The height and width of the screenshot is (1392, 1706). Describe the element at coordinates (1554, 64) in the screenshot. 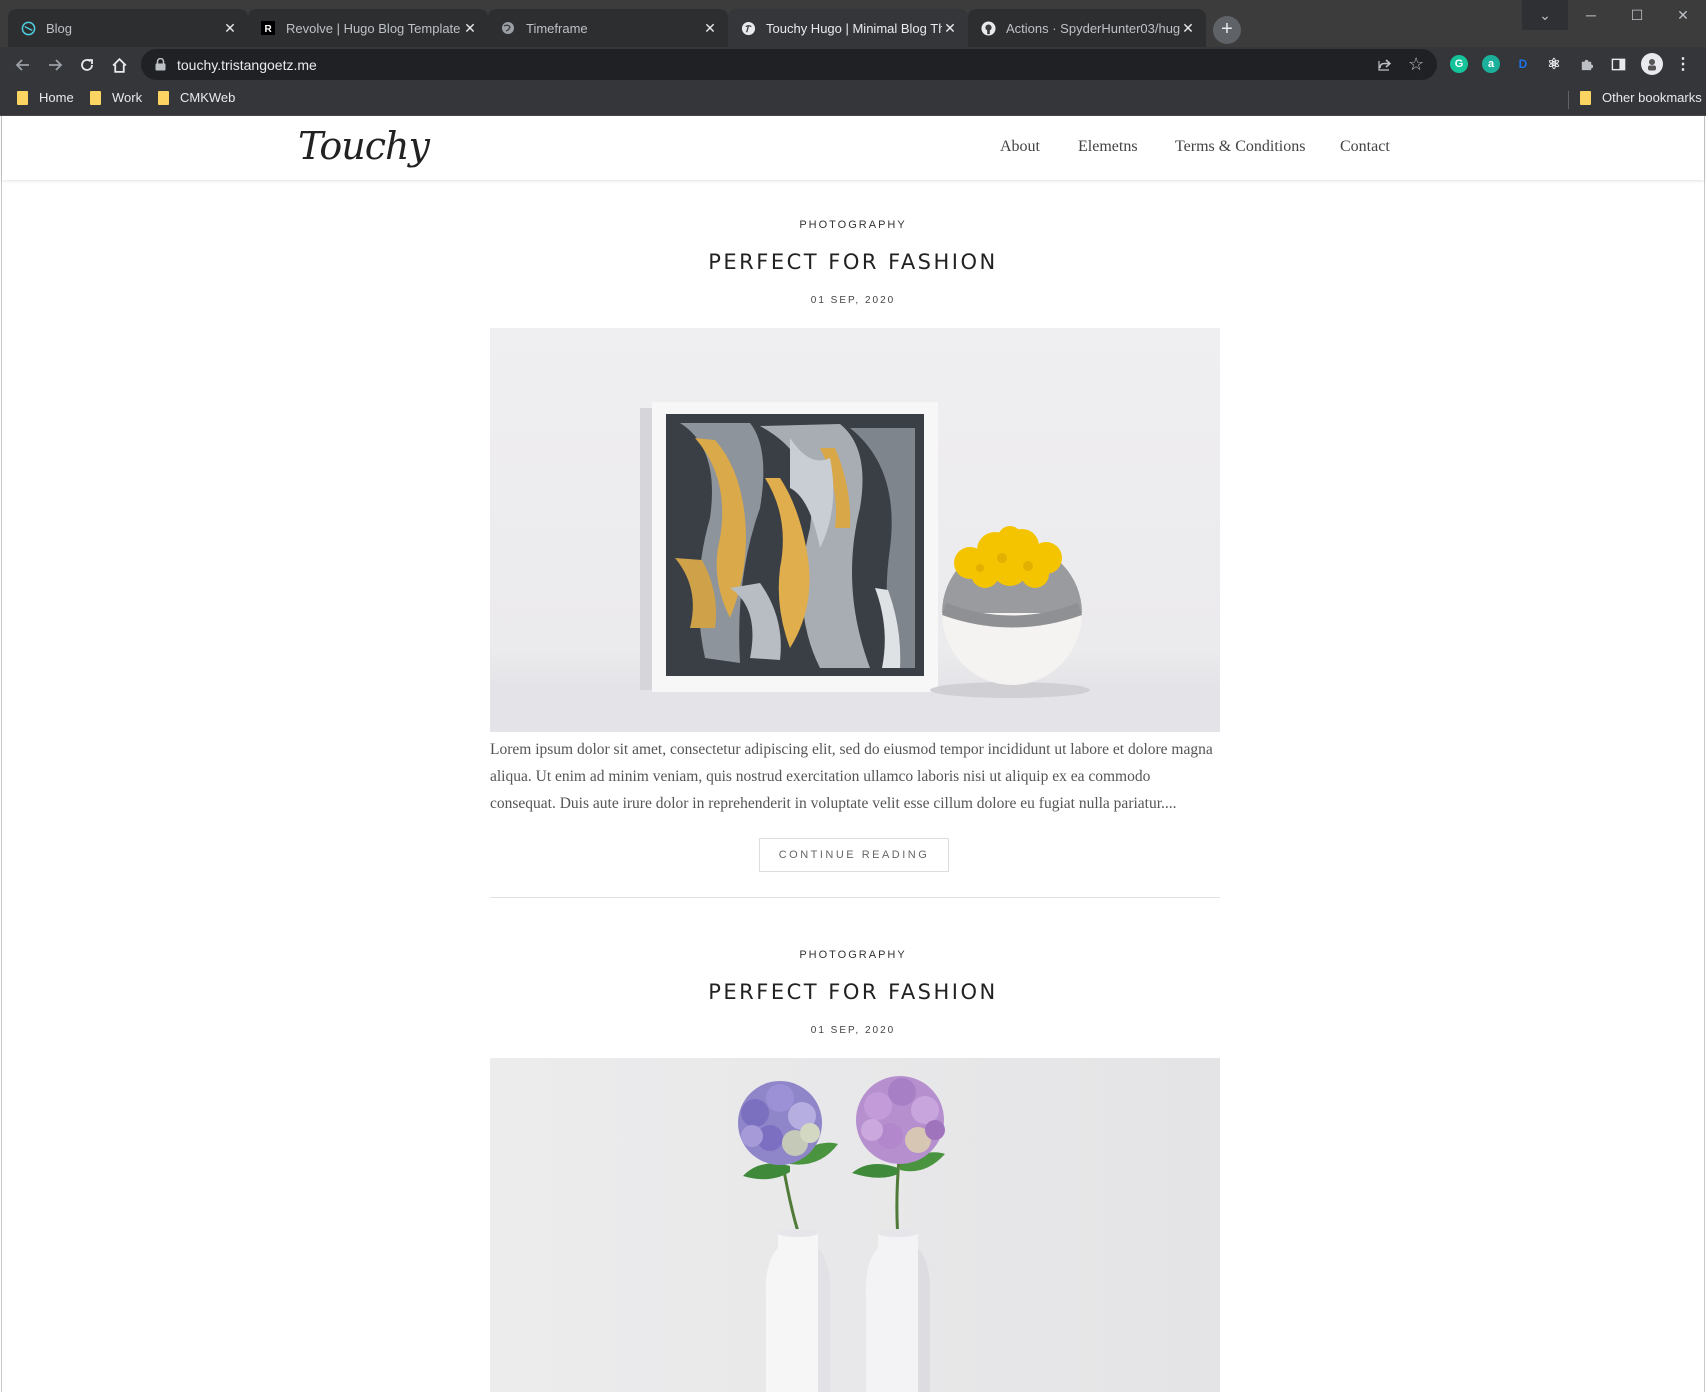

I see `react-devtools-icon: ⚛` at that location.